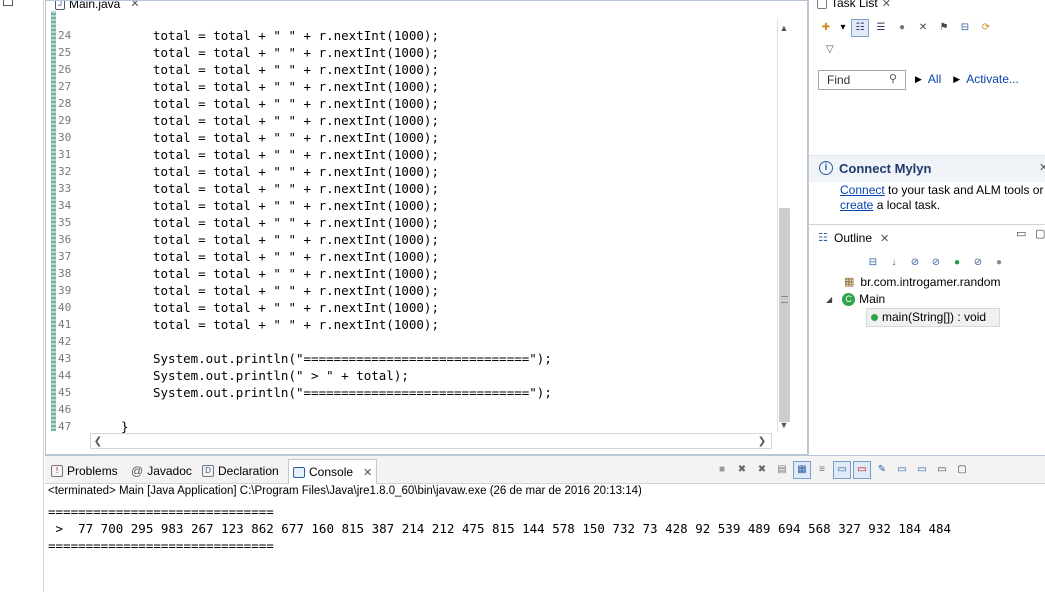  What do you see at coordinates (902, 28) in the screenshot?
I see `presentation-icon: ●` at bounding box center [902, 28].